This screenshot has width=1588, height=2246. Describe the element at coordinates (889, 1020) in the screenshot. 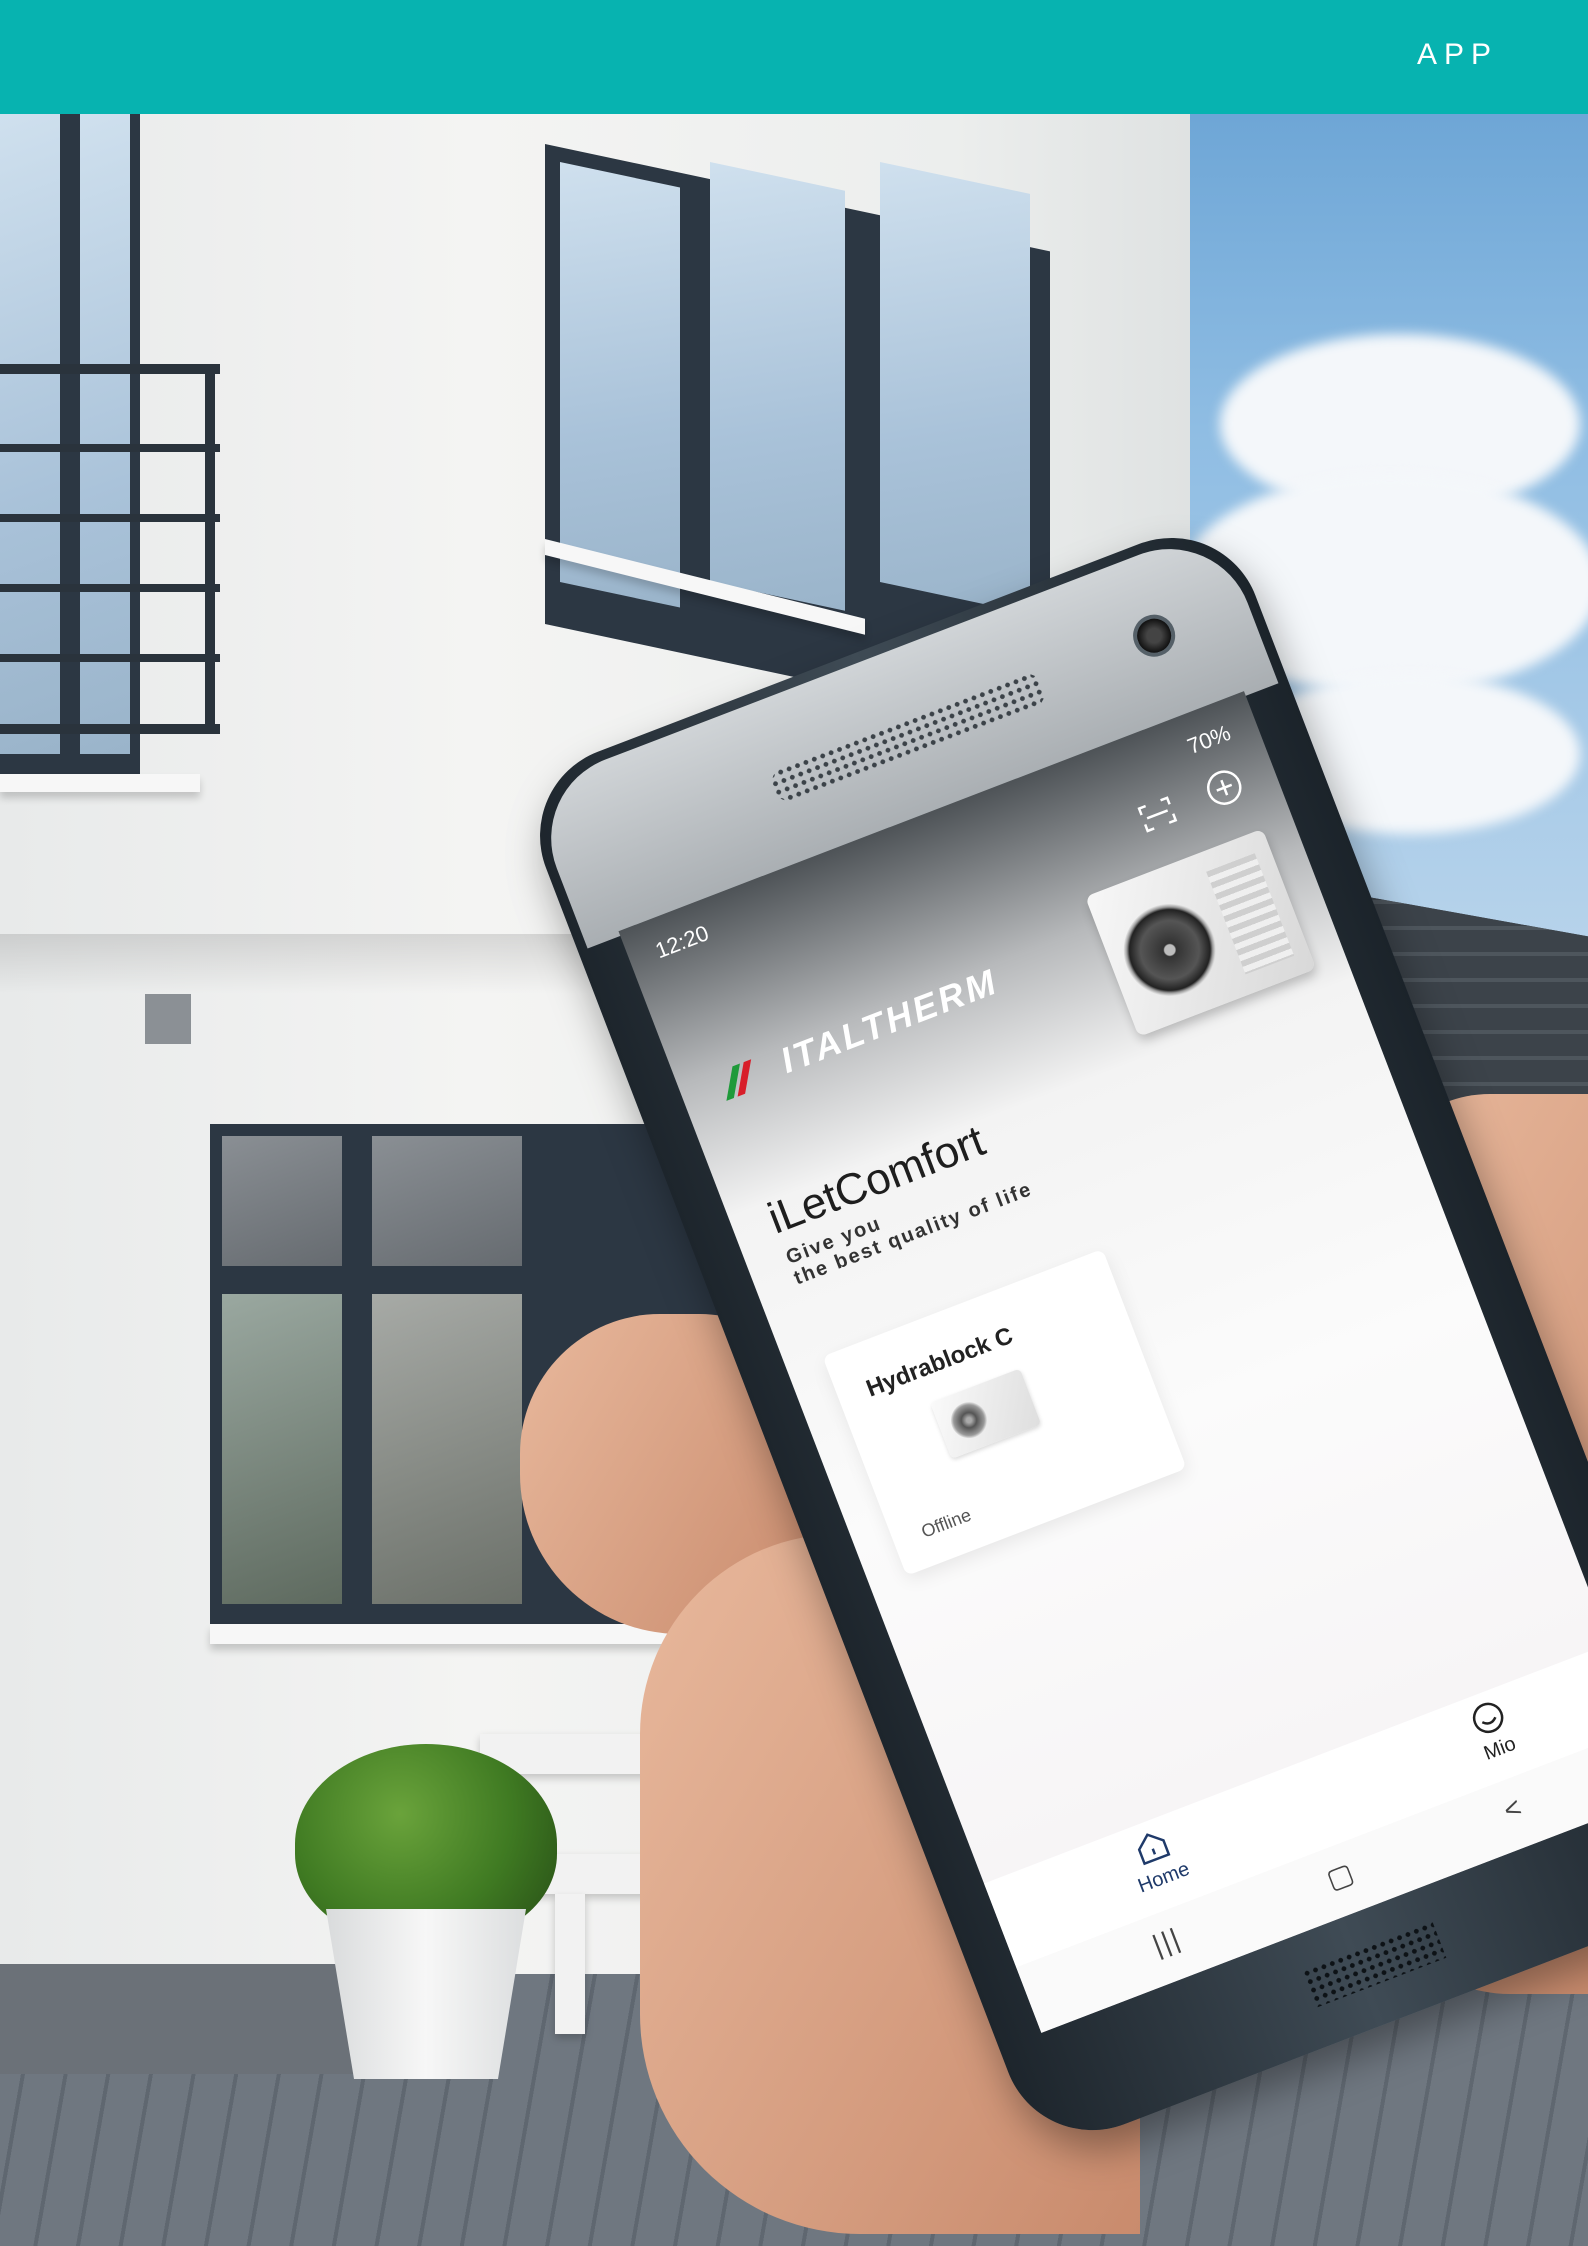

I see `brand-name: ITALTHERM` at that location.